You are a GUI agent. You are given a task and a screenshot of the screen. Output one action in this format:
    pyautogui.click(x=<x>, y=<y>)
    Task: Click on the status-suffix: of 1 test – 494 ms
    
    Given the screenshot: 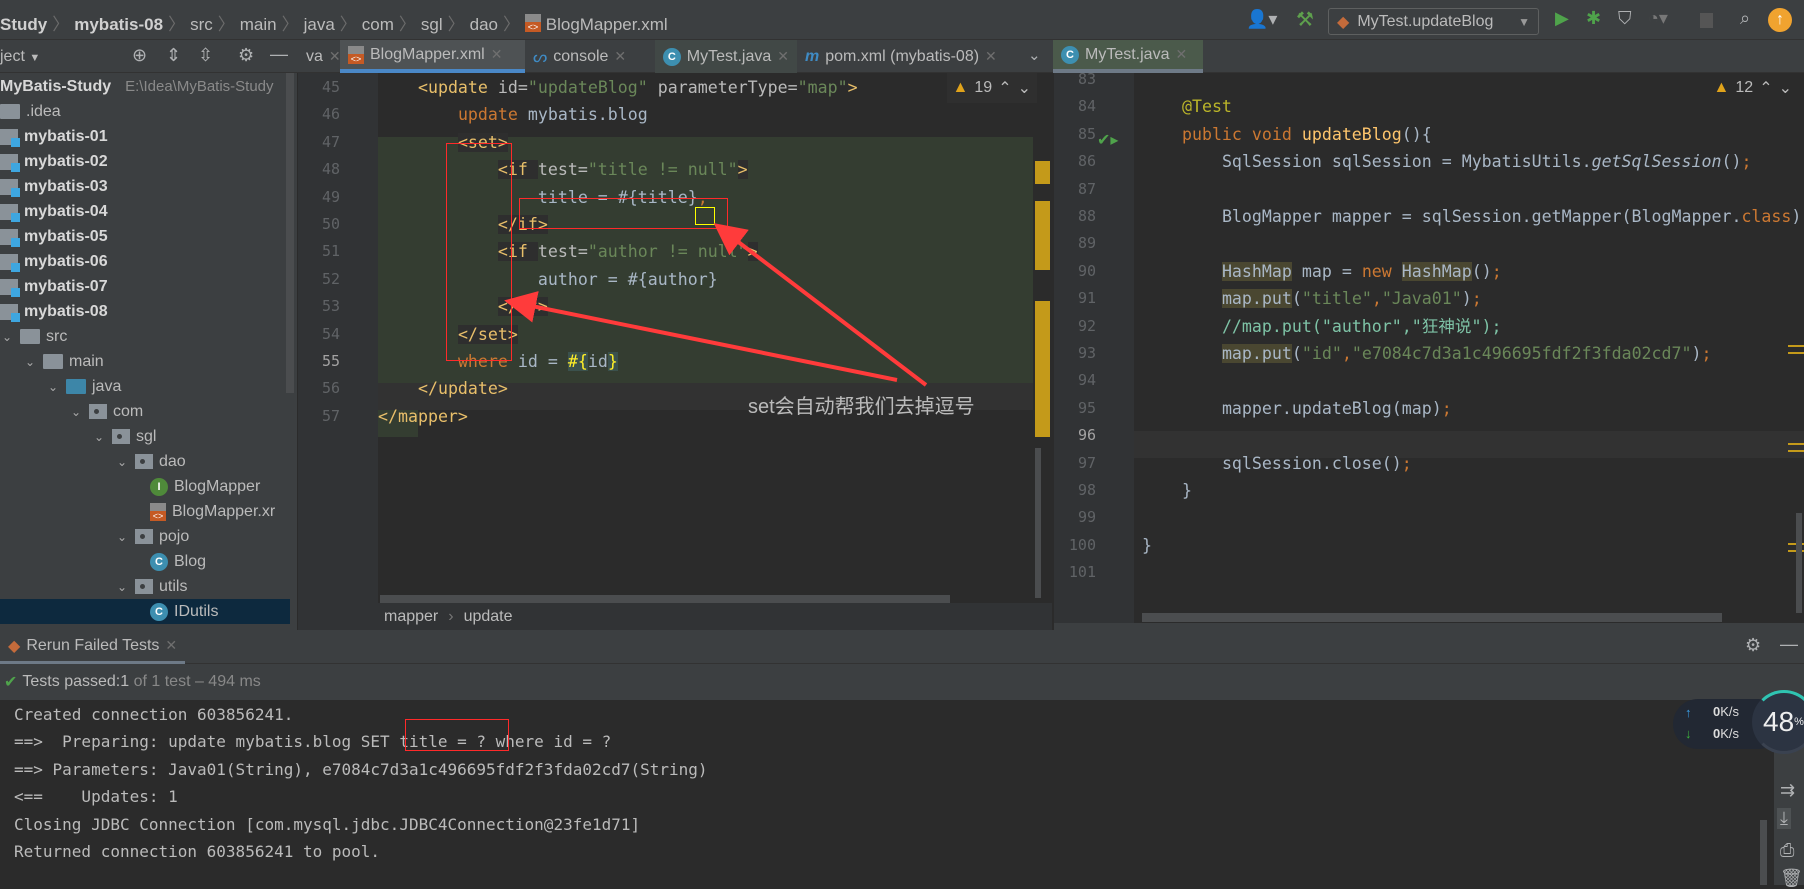 What is the action you would take?
    pyautogui.click(x=195, y=681)
    